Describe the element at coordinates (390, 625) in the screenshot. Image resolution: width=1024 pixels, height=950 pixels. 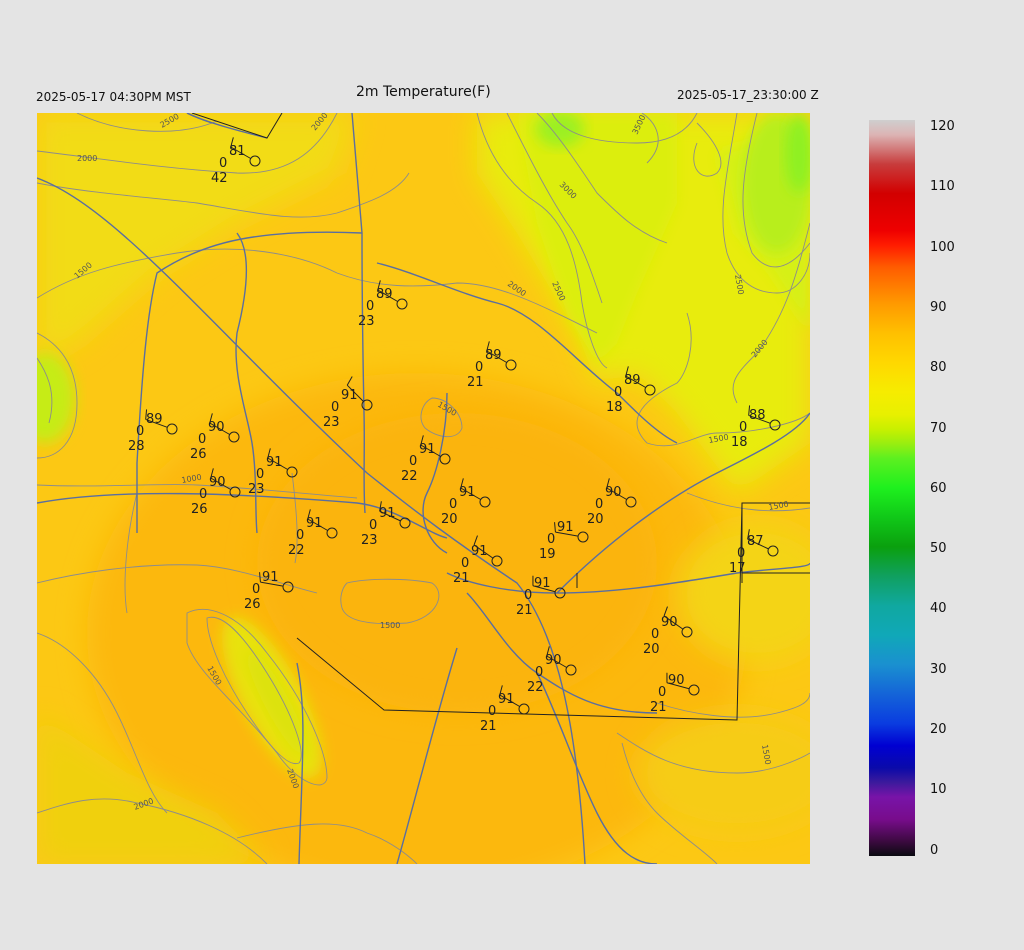
I see `contour-label: 1500` at that location.